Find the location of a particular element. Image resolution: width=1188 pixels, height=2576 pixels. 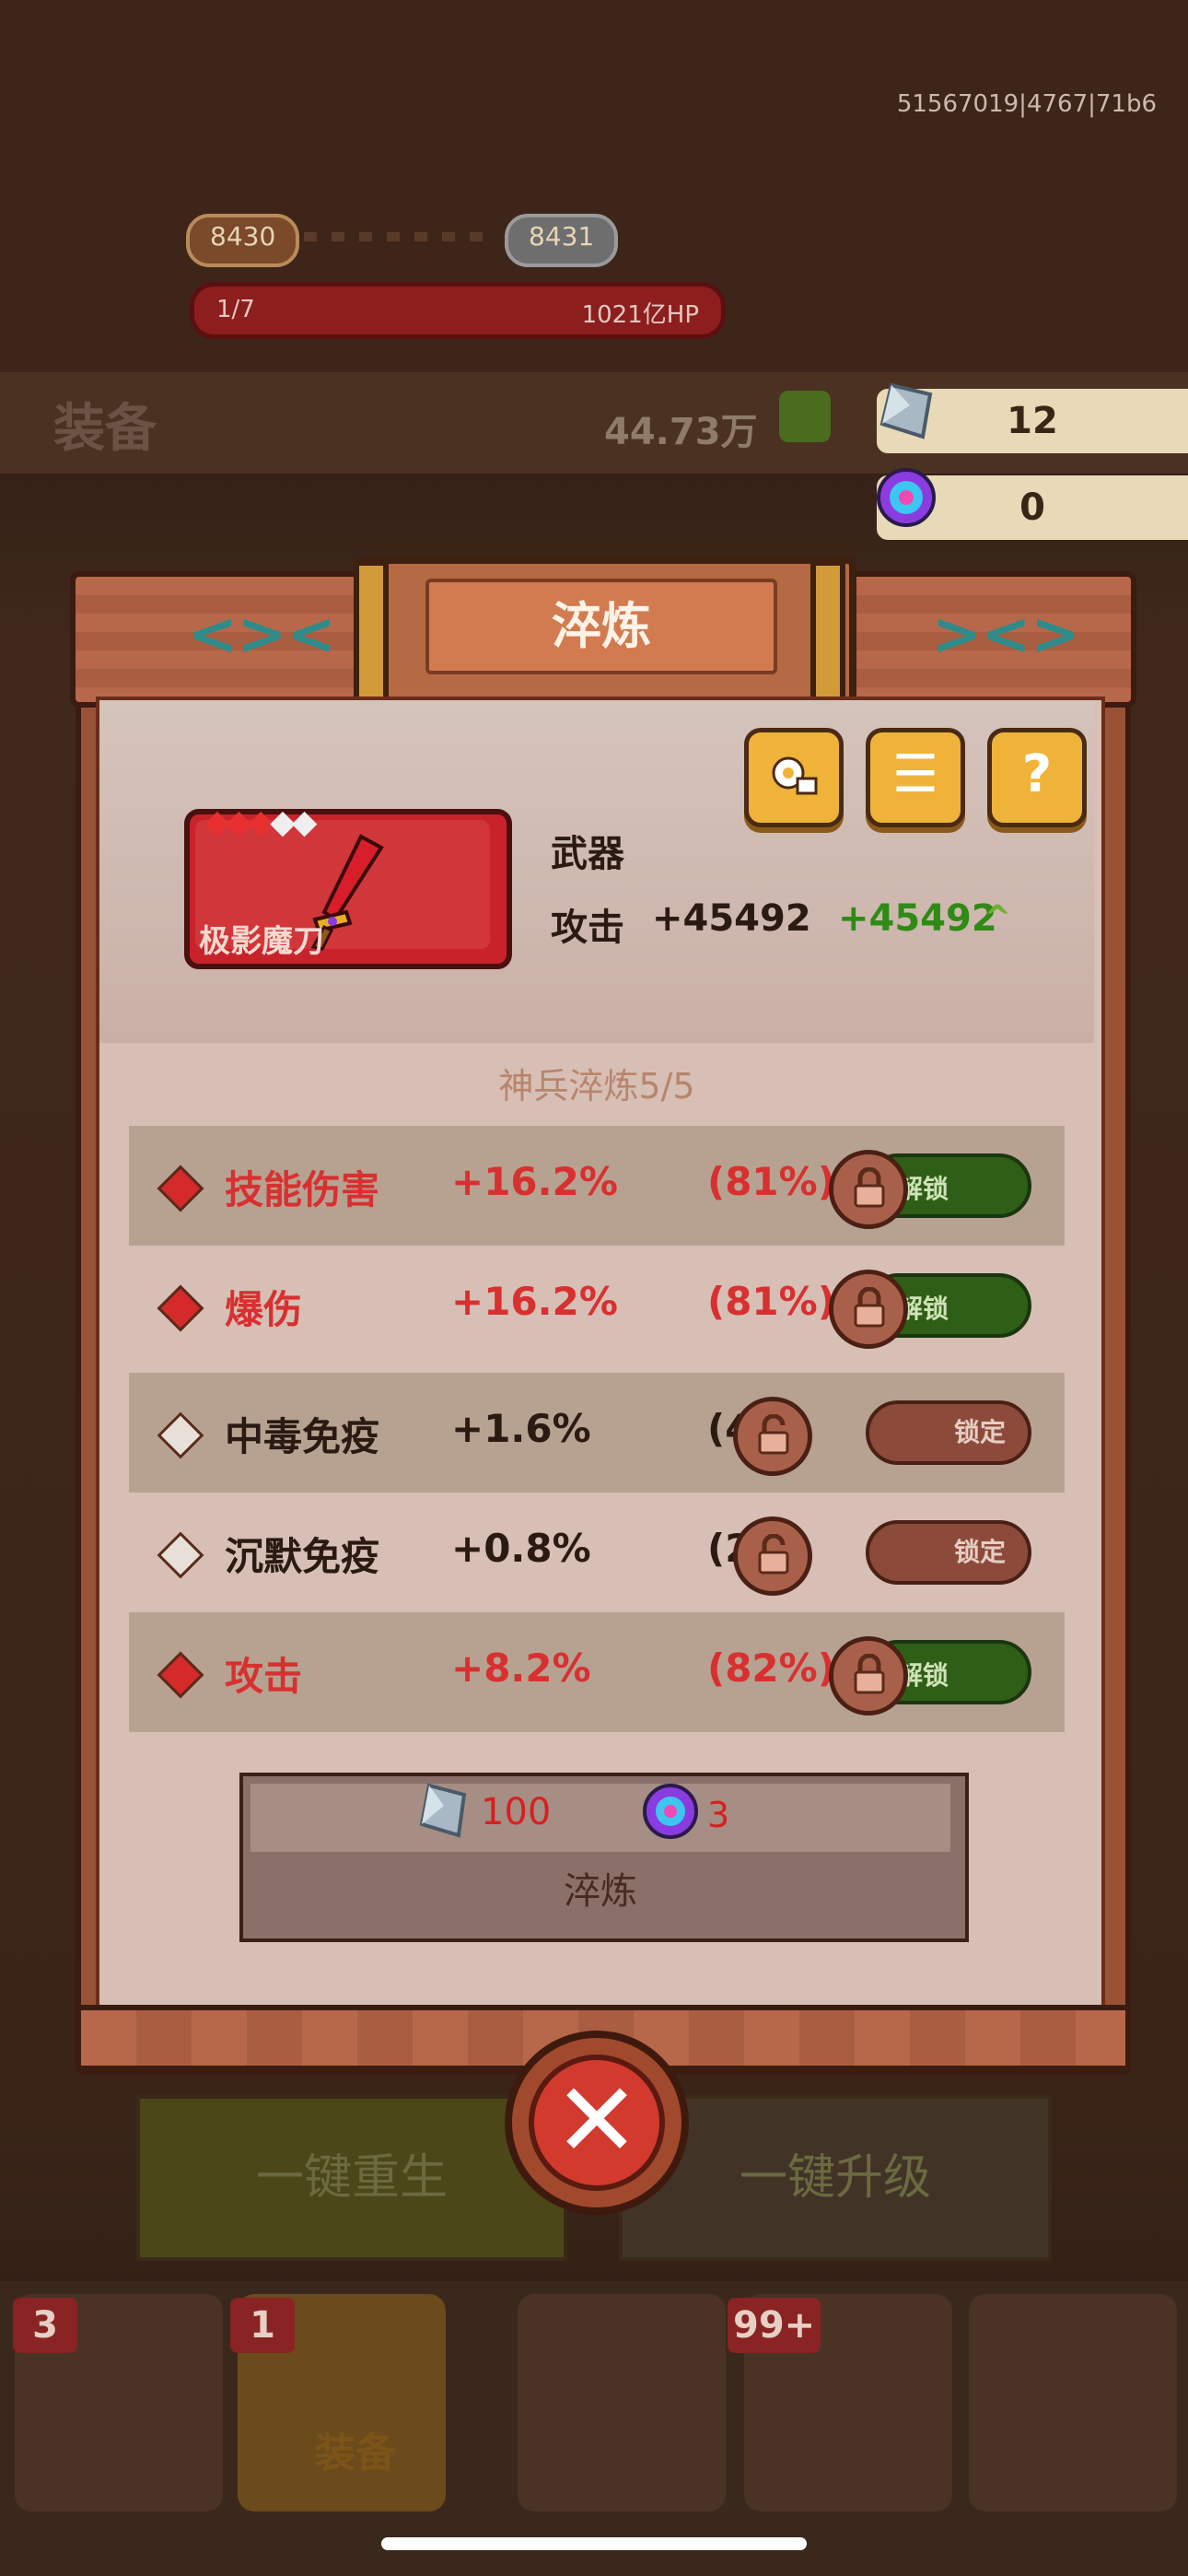

item-type: 武器 is located at coordinates (587, 854).